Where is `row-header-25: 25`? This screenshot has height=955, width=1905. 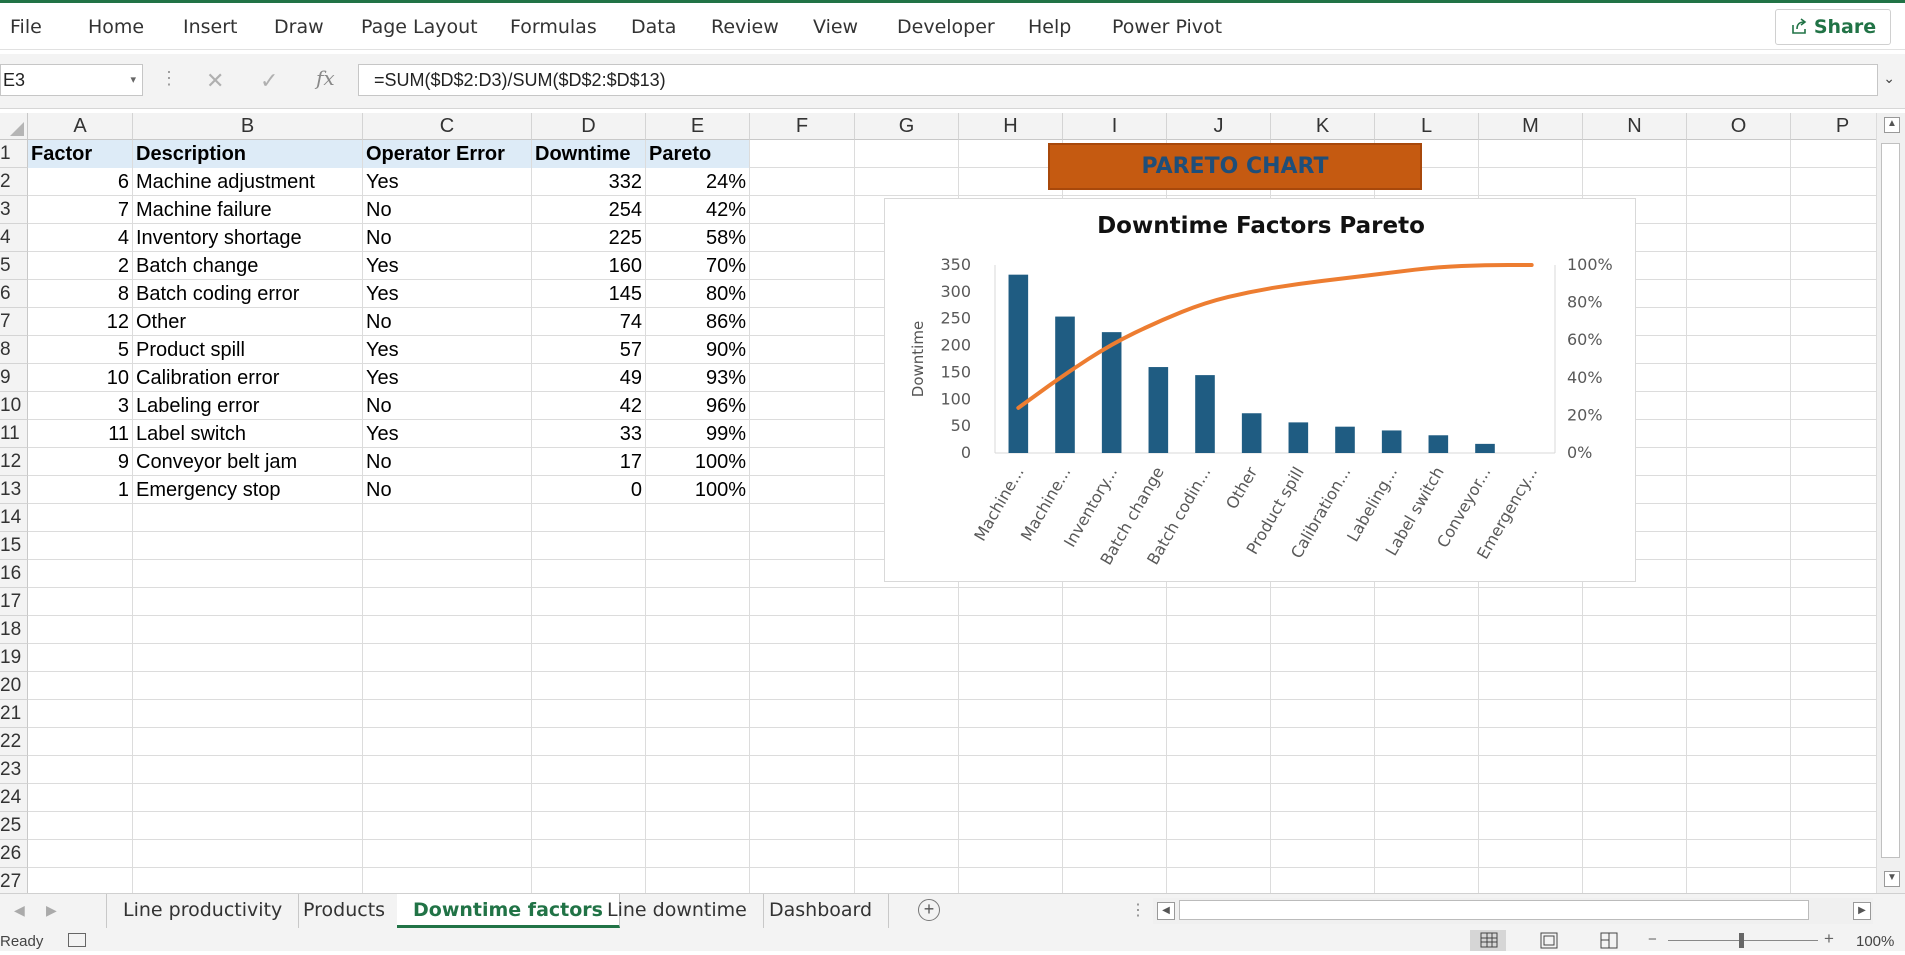 row-header-25: 25 is located at coordinates (14, 826).